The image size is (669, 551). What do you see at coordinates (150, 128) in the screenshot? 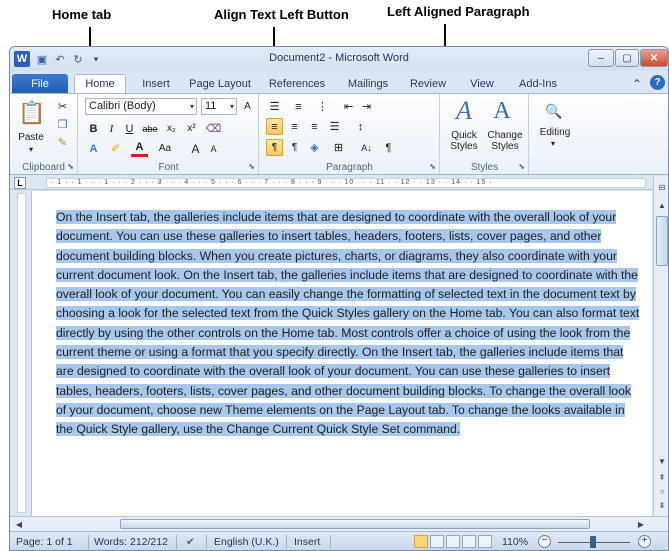
I see `strikethrough-button: abe` at bounding box center [150, 128].